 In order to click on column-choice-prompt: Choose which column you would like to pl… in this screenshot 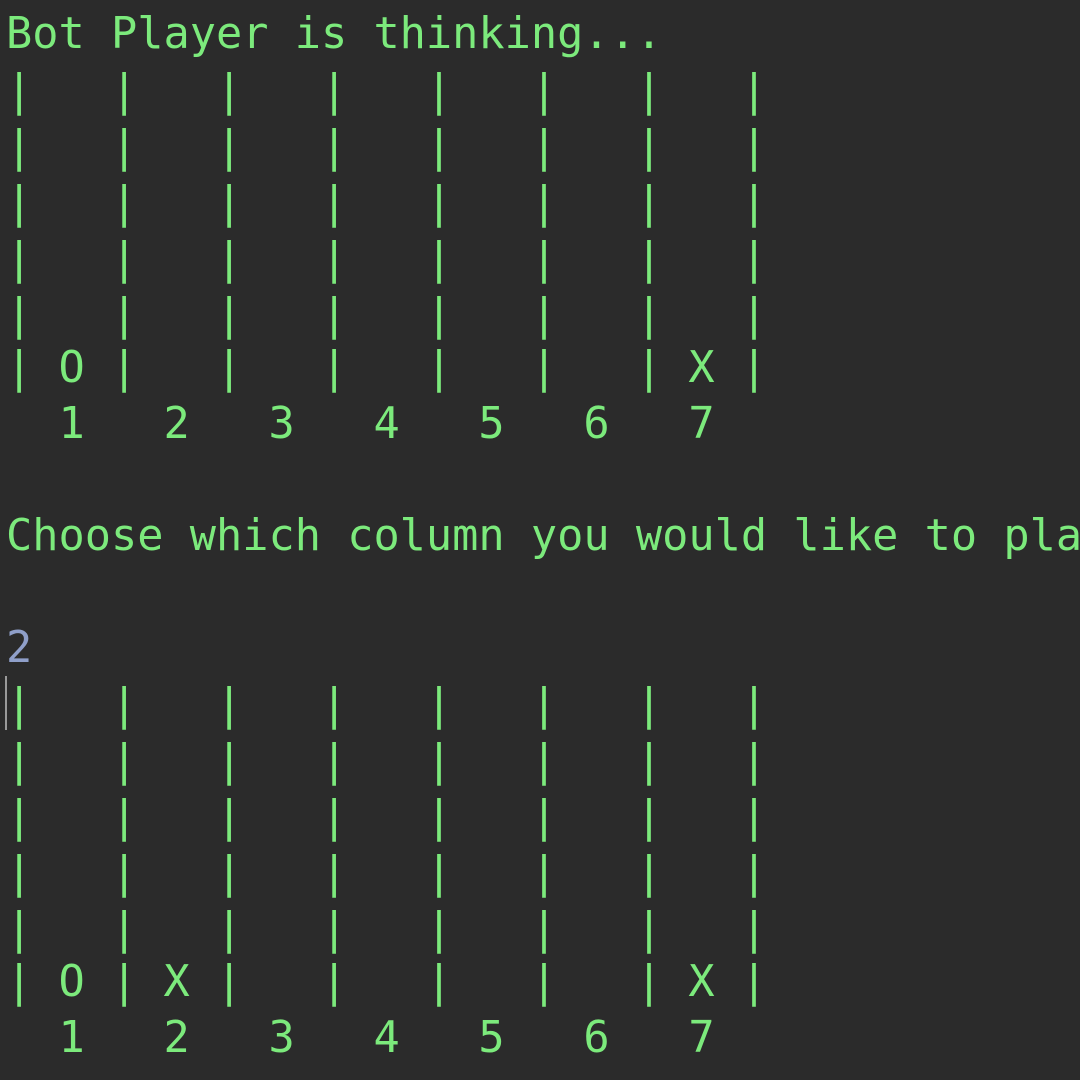, I will do `click(543, 536)`.